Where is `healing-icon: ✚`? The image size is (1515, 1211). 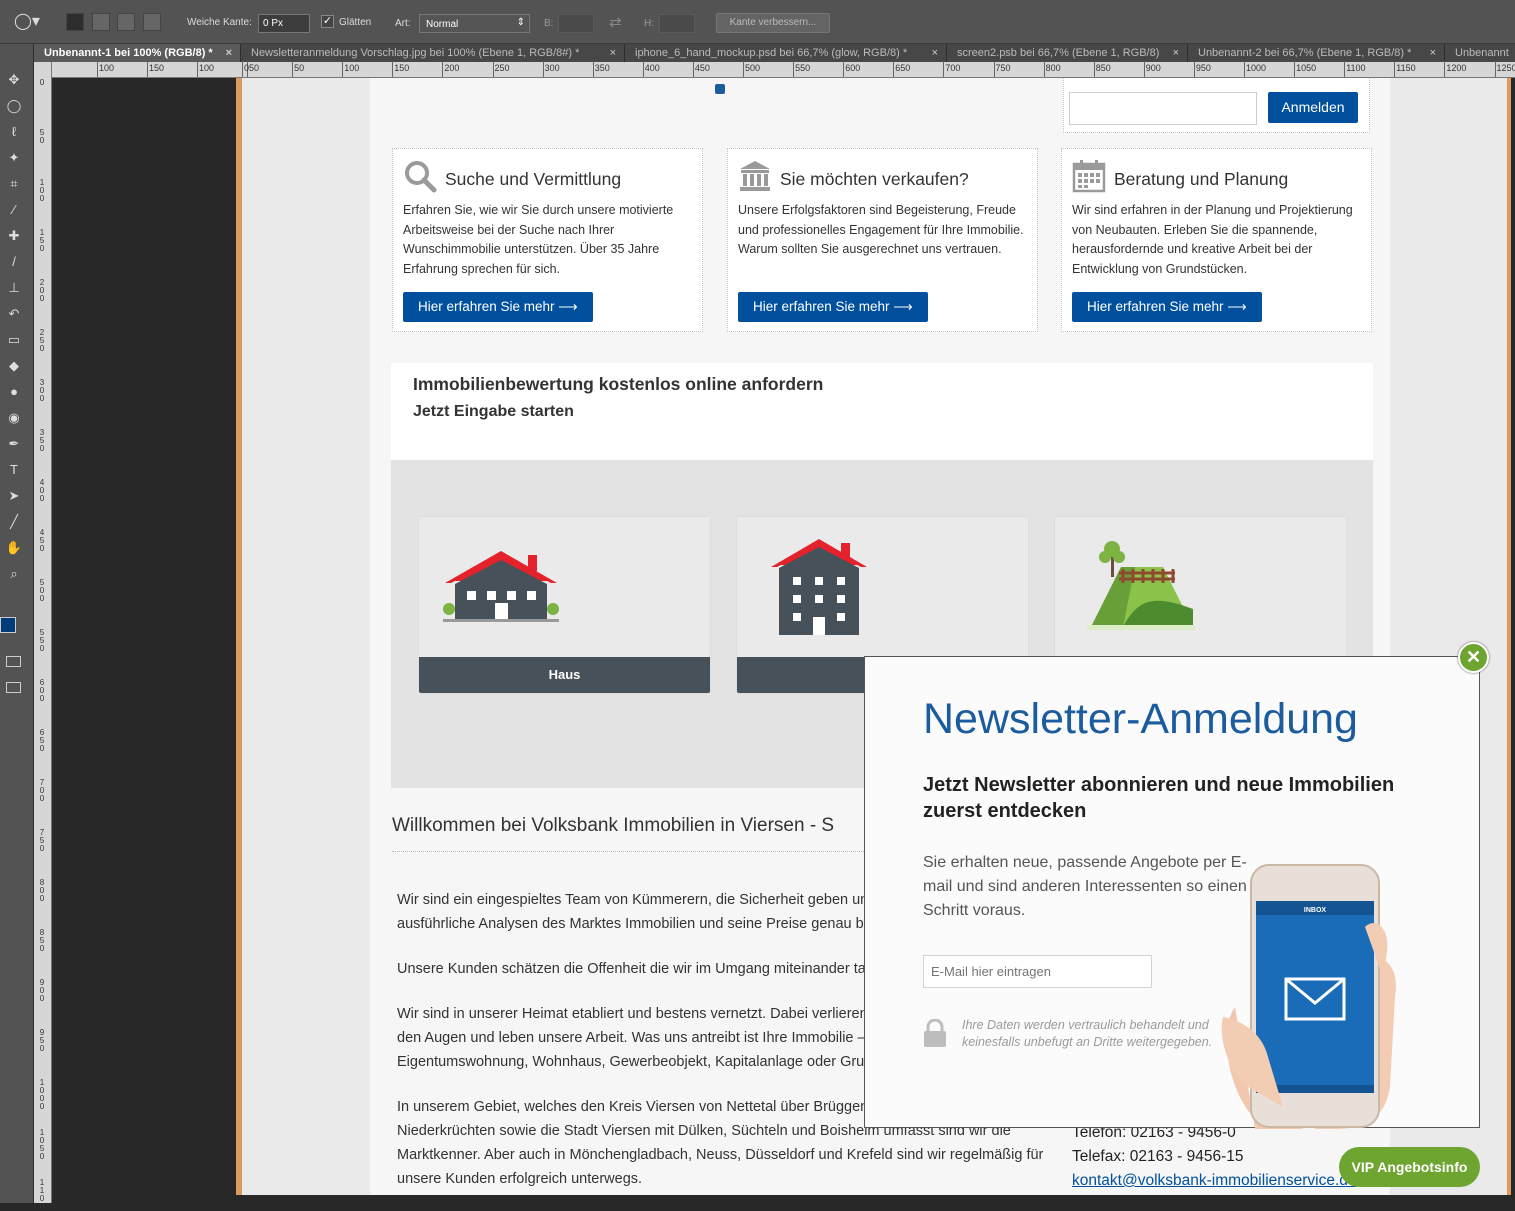 healing-icon: ✚ is located at coordinates (14, 236).